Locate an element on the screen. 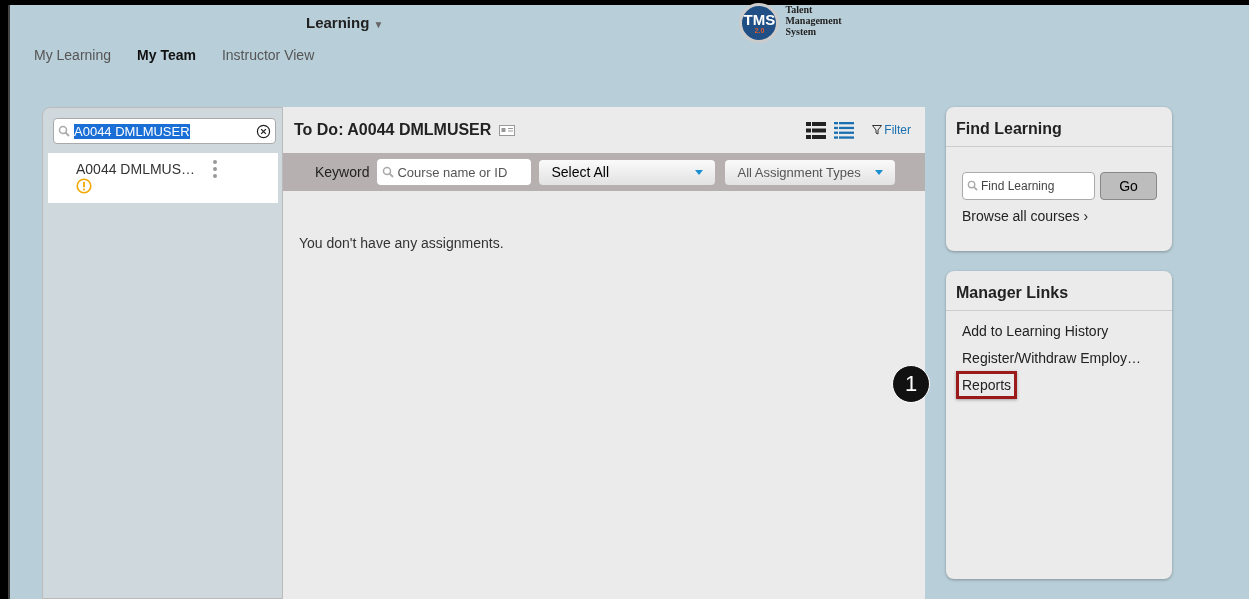 This screenshot has height=599, width=1249. keyword-label: Keyword is located at coordinates (342, 172).